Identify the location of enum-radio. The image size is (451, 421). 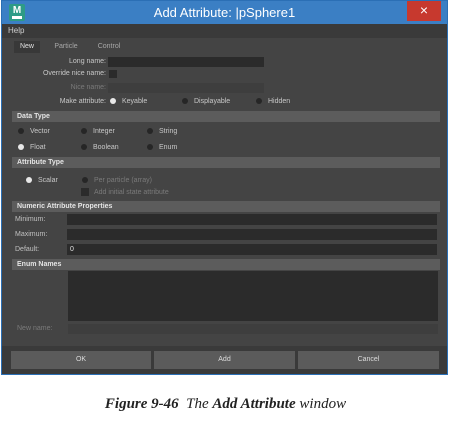
(150, 147).